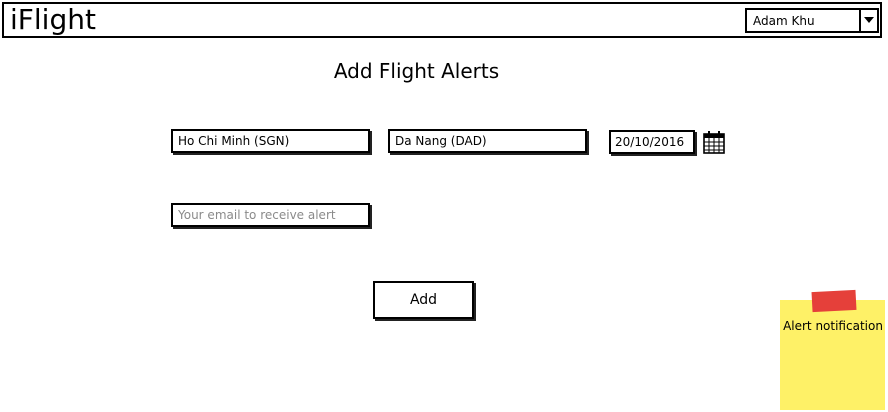 Image resolution: width=888 pixels, height=412 pixels. What do you see at coordinates (834, 301) in the screenshot?
I see `sticky-note-tape` at bounding box center [834, 301].